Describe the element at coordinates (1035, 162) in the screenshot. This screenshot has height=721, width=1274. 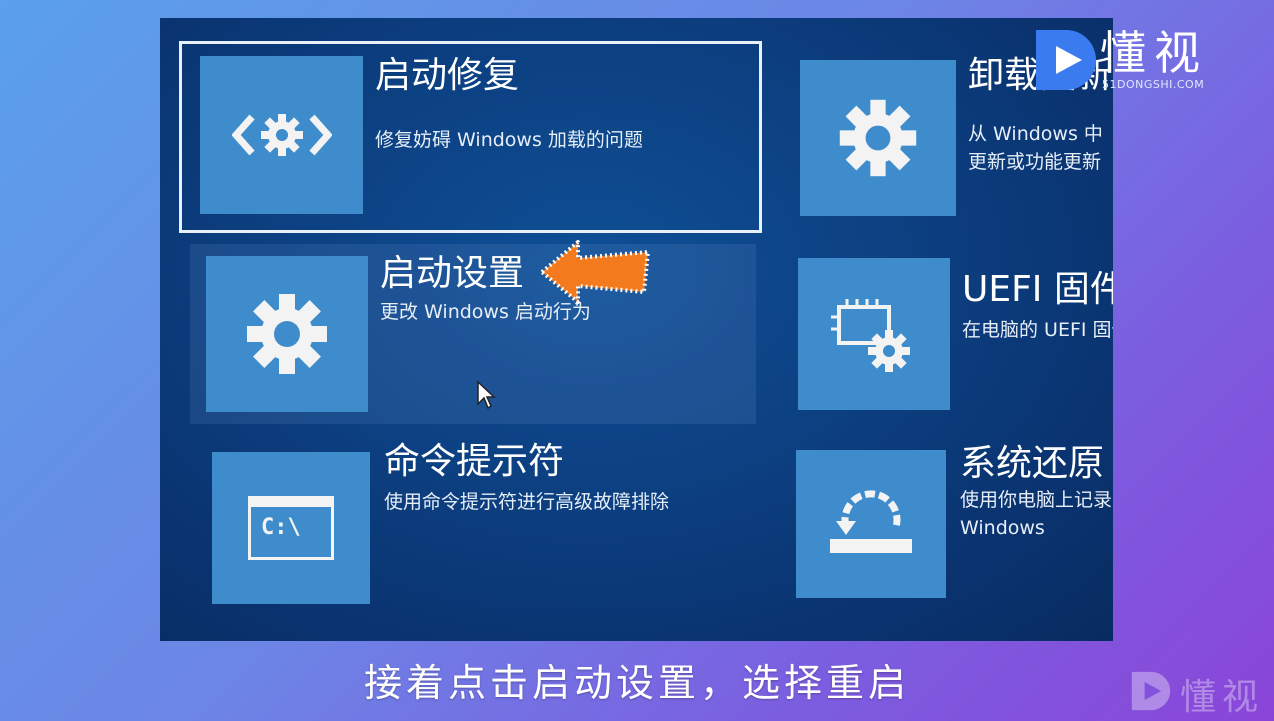
I see `uninstall-updates-desc-2: 更新或功能更新` at that location.